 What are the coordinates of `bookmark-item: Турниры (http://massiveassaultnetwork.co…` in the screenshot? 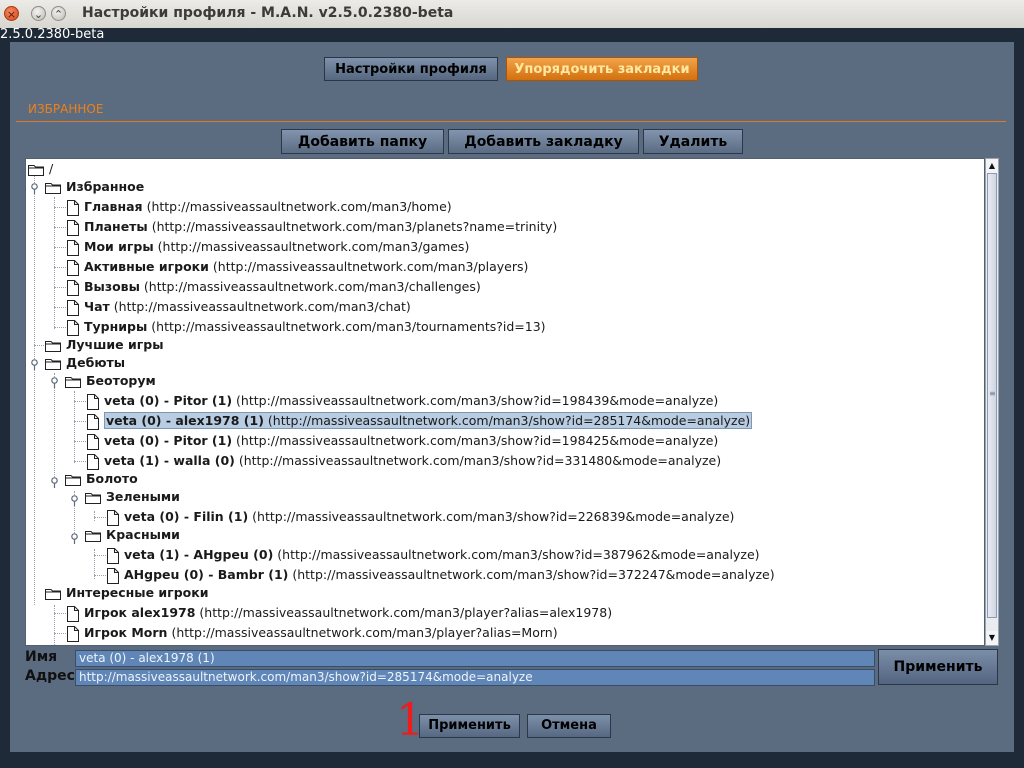 It's located at (306, 327).